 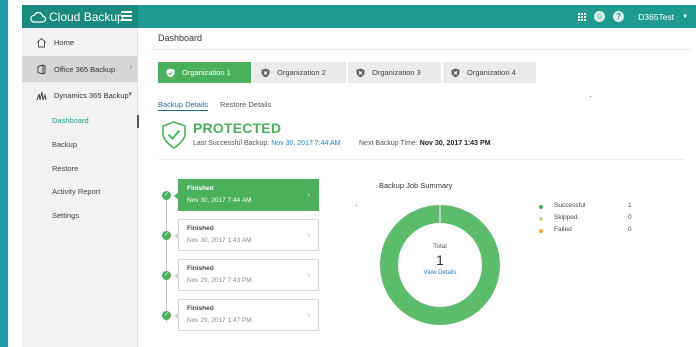 I want to click on sidebar-item-label: Dashboard, so click(x=70, y=120).